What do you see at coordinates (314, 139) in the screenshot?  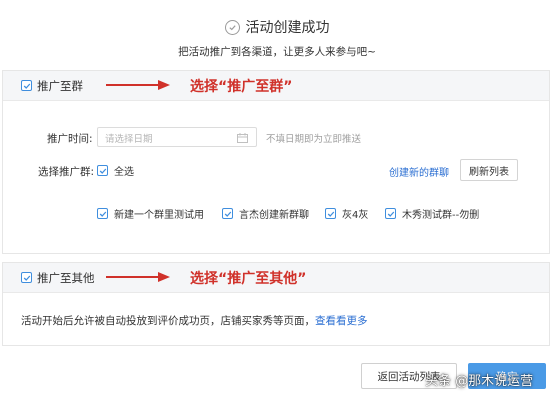 I see `date-hint: 不填日期即为立即推送` at bounding box center [314, 139].